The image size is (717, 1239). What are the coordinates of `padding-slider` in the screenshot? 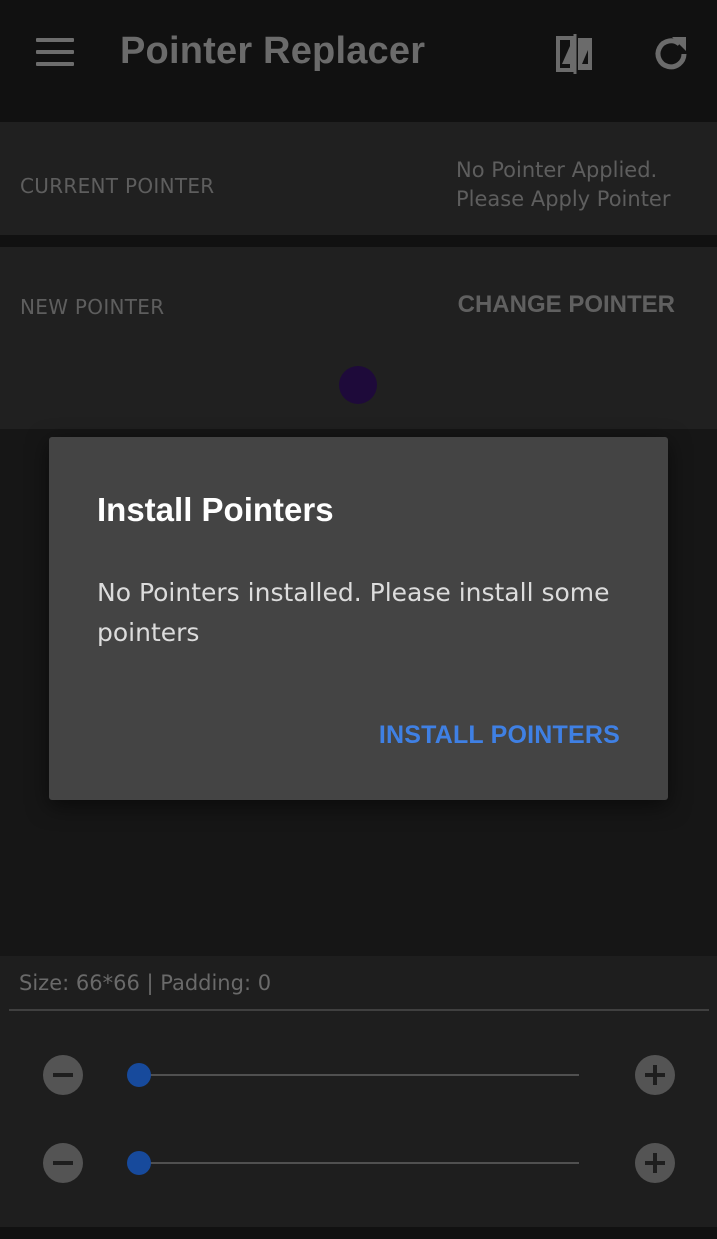 It's located at (359, 1163).